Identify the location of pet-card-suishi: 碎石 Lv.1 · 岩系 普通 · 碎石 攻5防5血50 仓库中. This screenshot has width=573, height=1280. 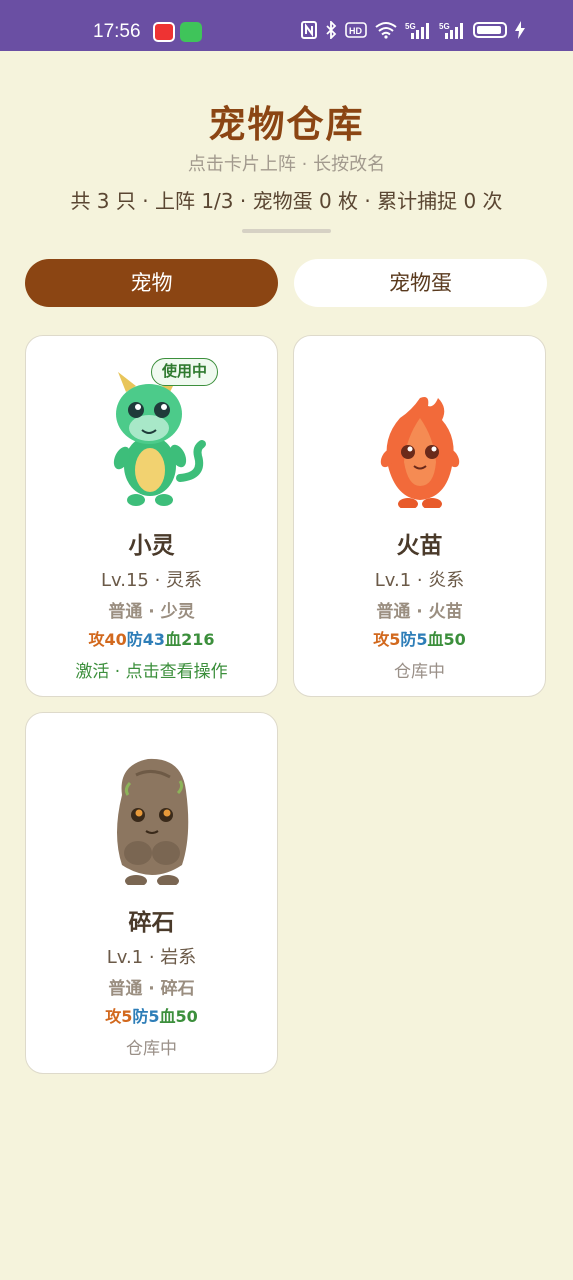
(151, 893).